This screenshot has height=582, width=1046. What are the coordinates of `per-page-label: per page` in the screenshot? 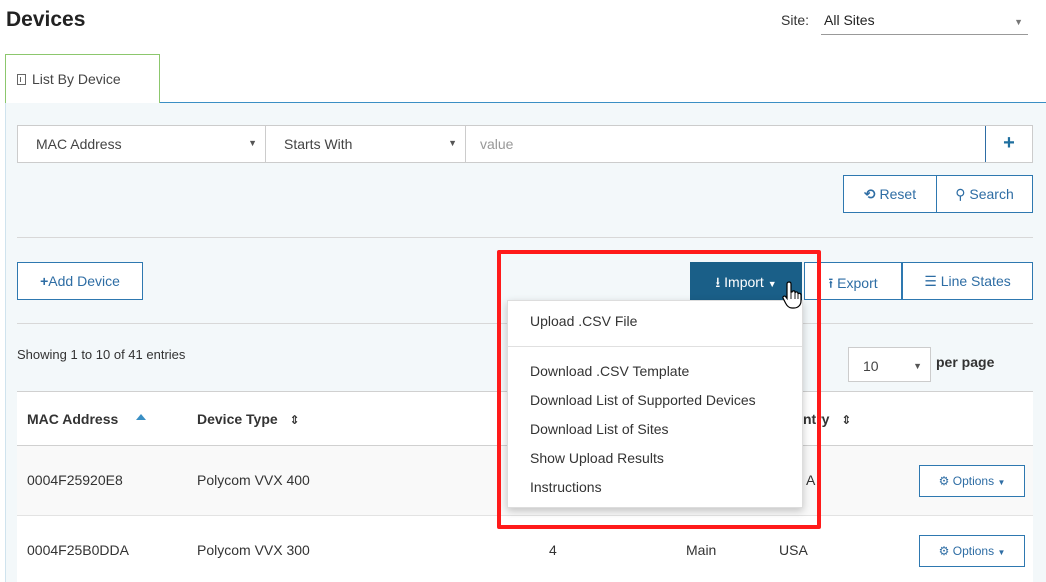 It's located at (965, 362).